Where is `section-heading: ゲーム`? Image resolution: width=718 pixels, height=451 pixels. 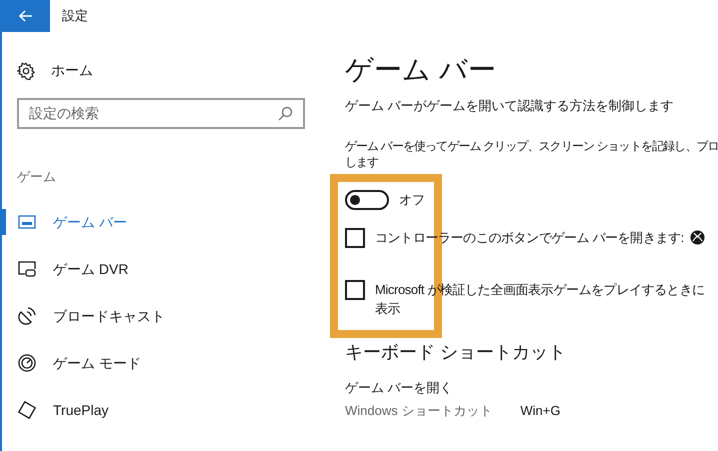
section-heading: ゲーム is located at coordinates (36, 177).